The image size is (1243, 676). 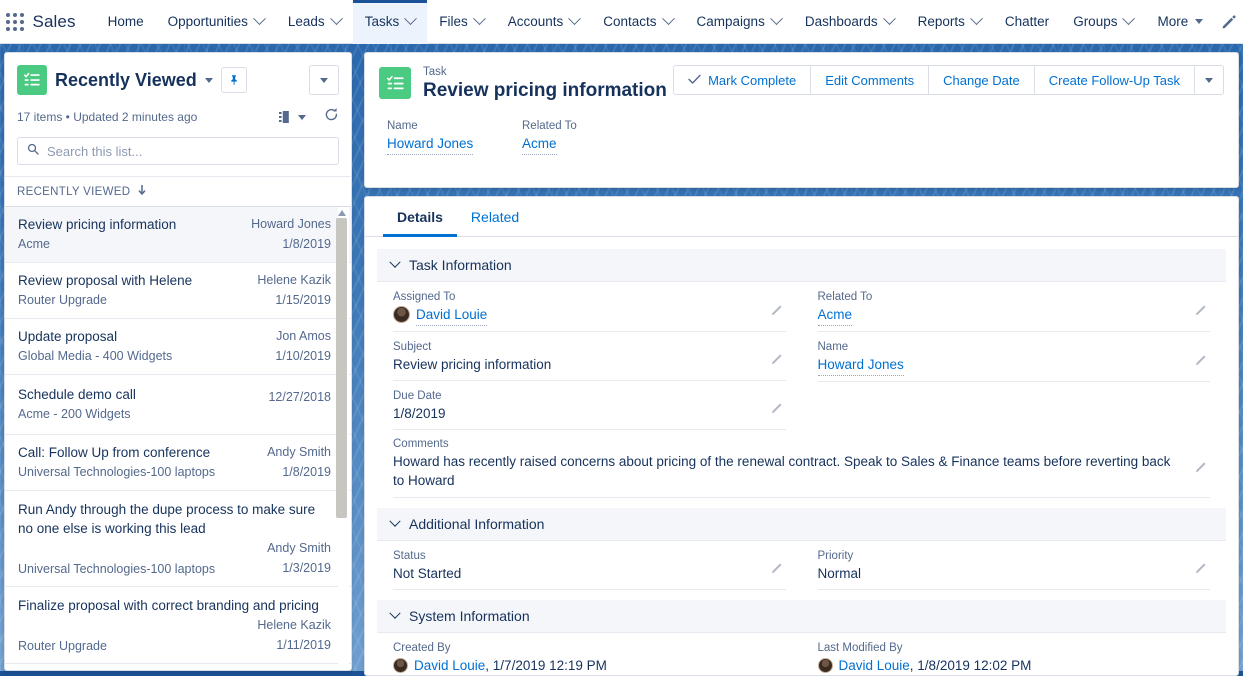 What do you see at coordinates (126, 22) in the screenshot?
I see `nav-item-home: Home` at bounding box center [126, 22].